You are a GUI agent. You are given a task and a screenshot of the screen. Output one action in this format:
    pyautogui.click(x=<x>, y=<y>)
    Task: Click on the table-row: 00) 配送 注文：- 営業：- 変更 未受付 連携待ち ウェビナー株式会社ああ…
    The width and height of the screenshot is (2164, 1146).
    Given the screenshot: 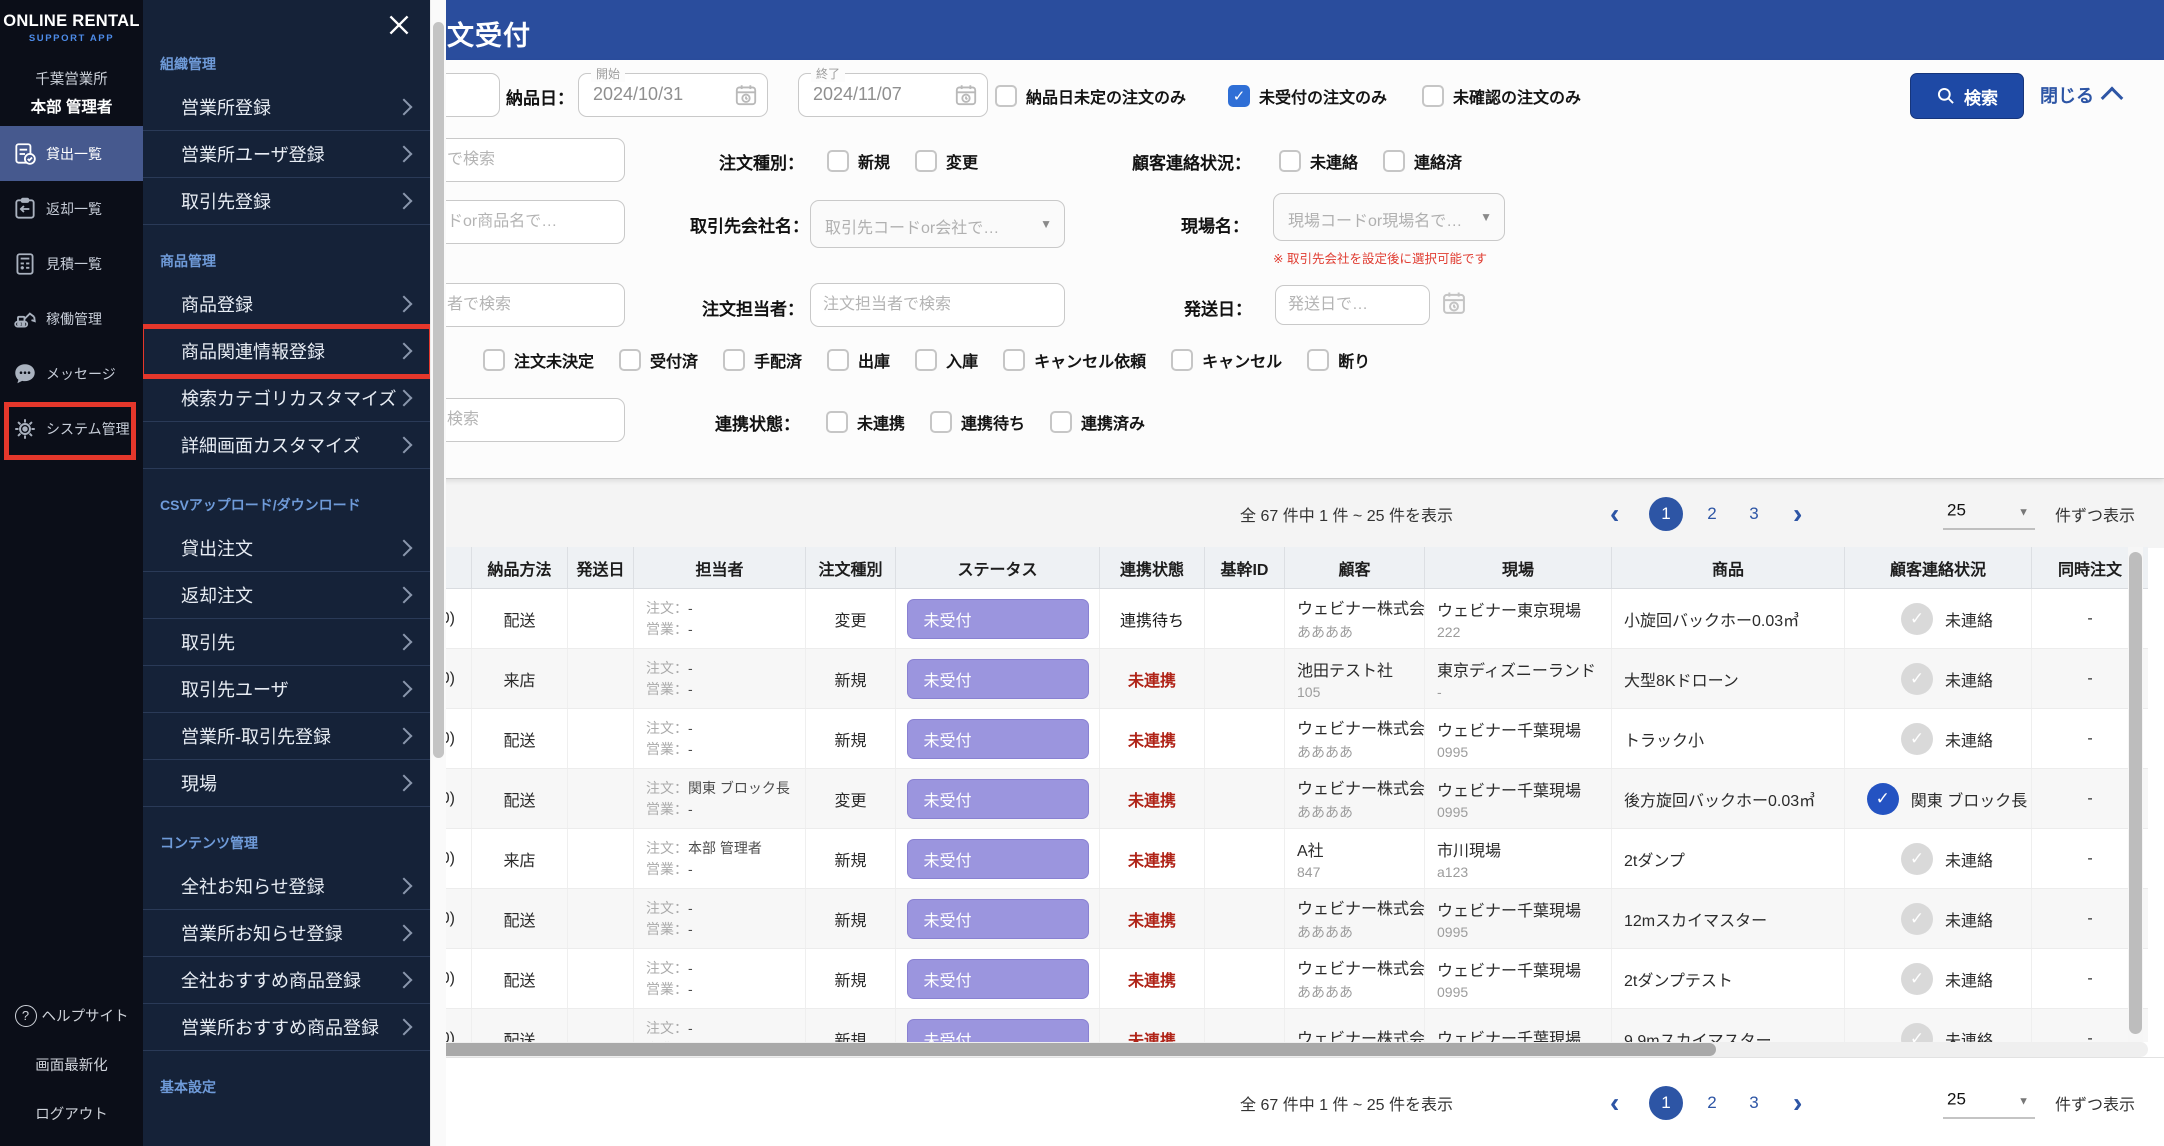 What is the action you would take?
    pyautogui.click(x=1264, y=619)
    